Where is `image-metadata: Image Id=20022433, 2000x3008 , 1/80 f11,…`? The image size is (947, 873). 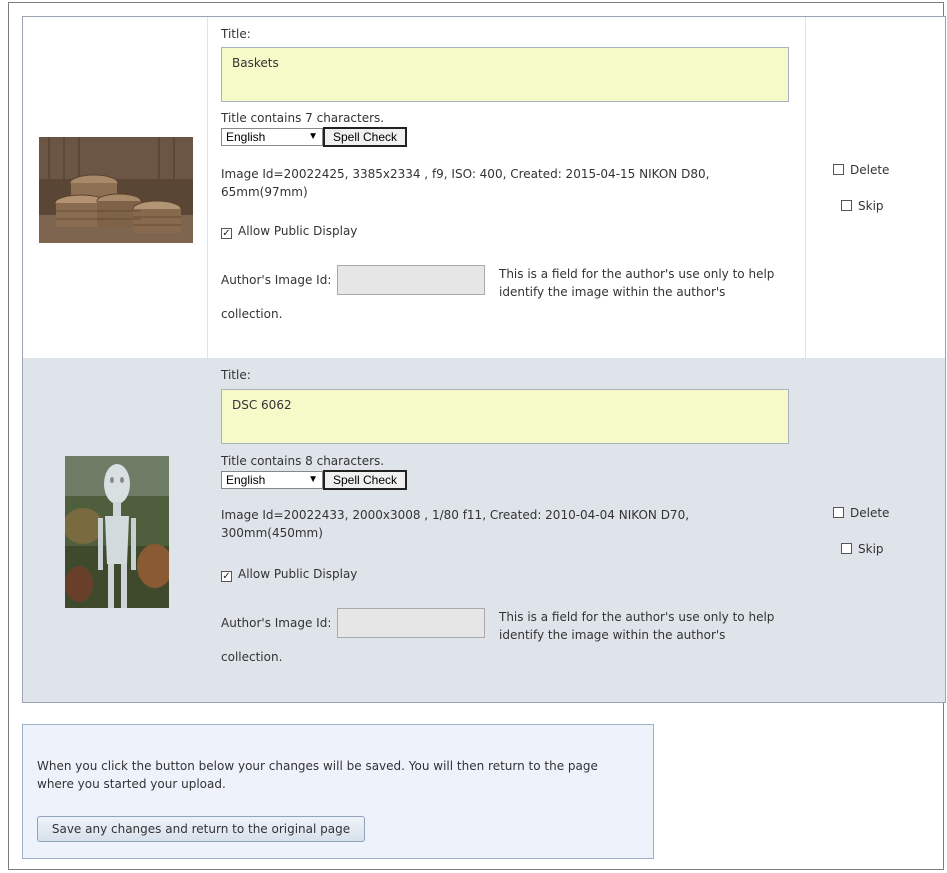 image-metadata: Image Id=20022433, 2000x3008 , 1/80 f11,… is located at coordinates (455, 524).